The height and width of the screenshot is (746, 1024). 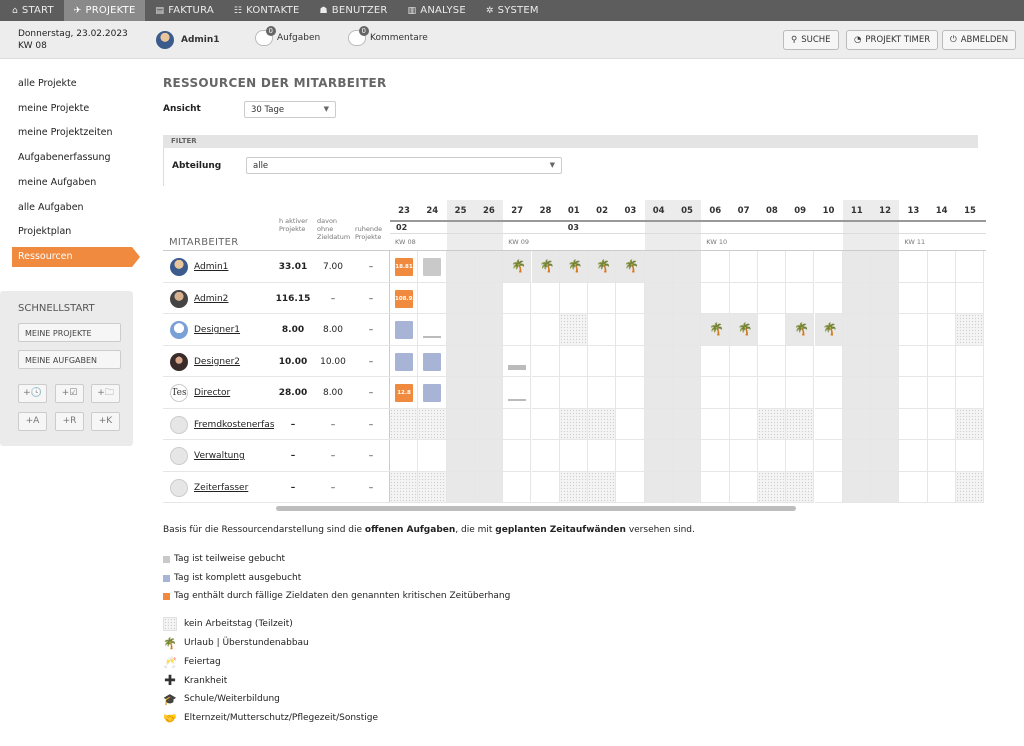 I want to click on search-button: ⚲ SUCHE, so click(x=811, y=40).